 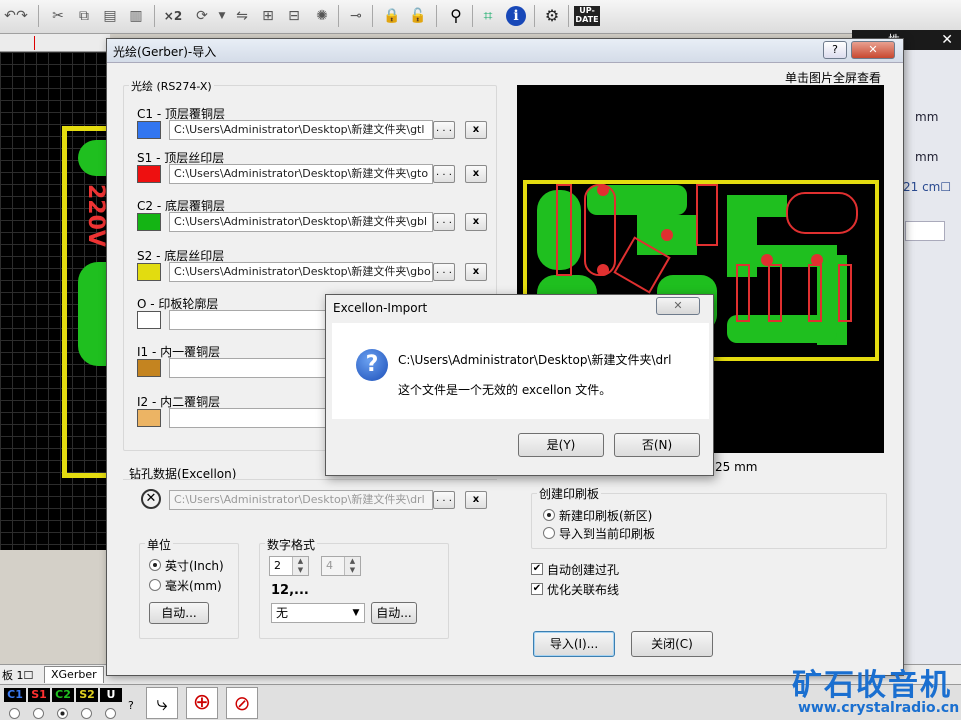 What do you see at coordinates (289, 566) in the screenshot?
I see `format-int-spinner: 2 ▲ ▼` at bounding box center [289, 566].